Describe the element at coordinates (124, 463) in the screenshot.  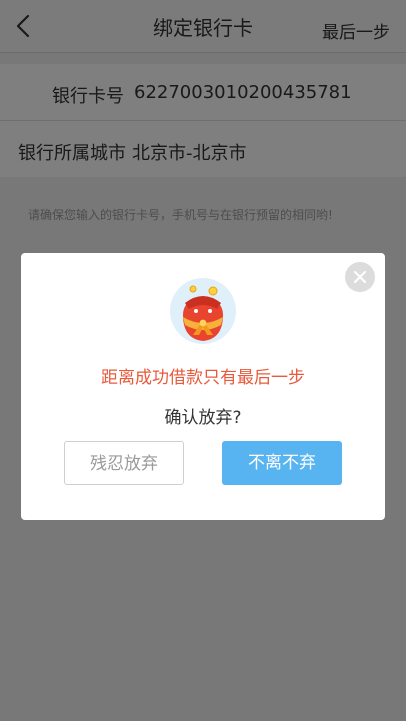
I see `give-up-button: 残忍放弃` at that location.